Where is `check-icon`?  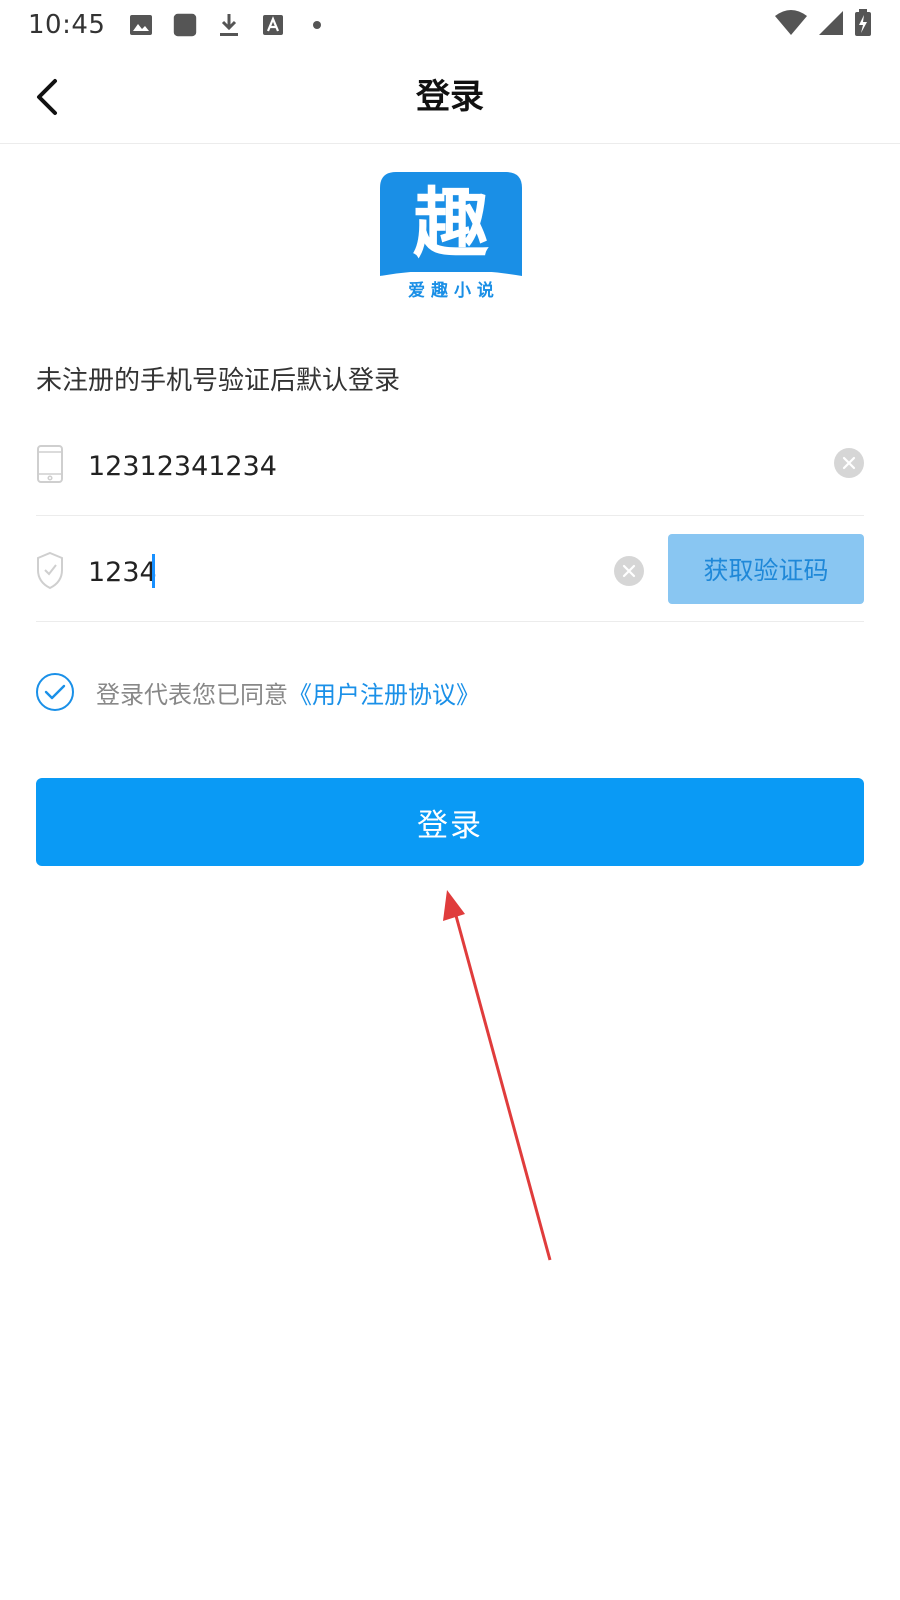
check-icon is located at coordinates (55, 692).